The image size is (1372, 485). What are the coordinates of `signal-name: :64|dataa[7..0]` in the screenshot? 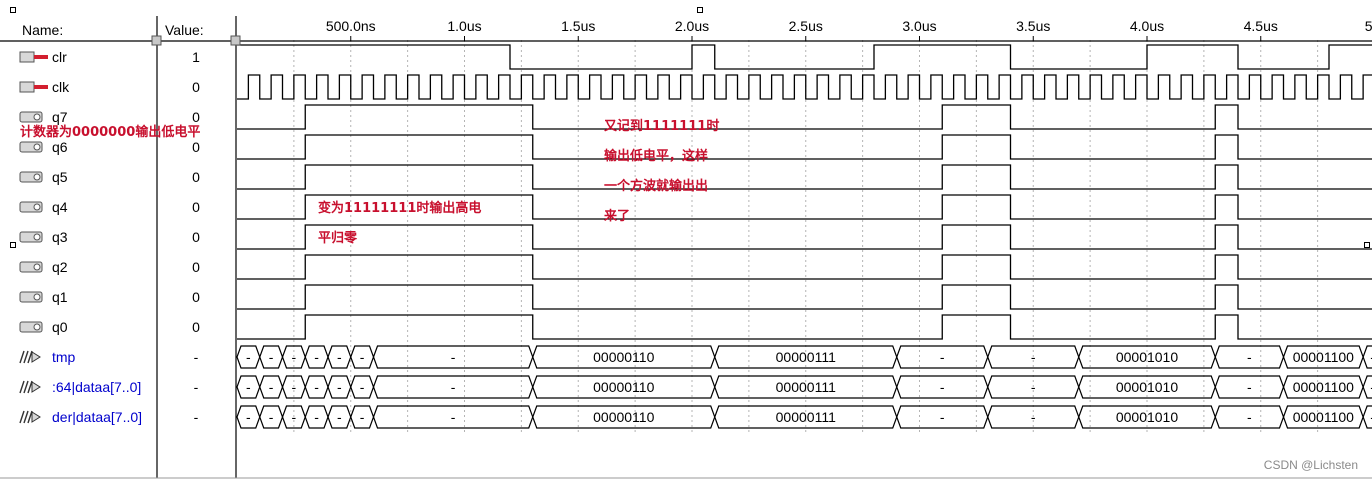 It's located at (96, 387).